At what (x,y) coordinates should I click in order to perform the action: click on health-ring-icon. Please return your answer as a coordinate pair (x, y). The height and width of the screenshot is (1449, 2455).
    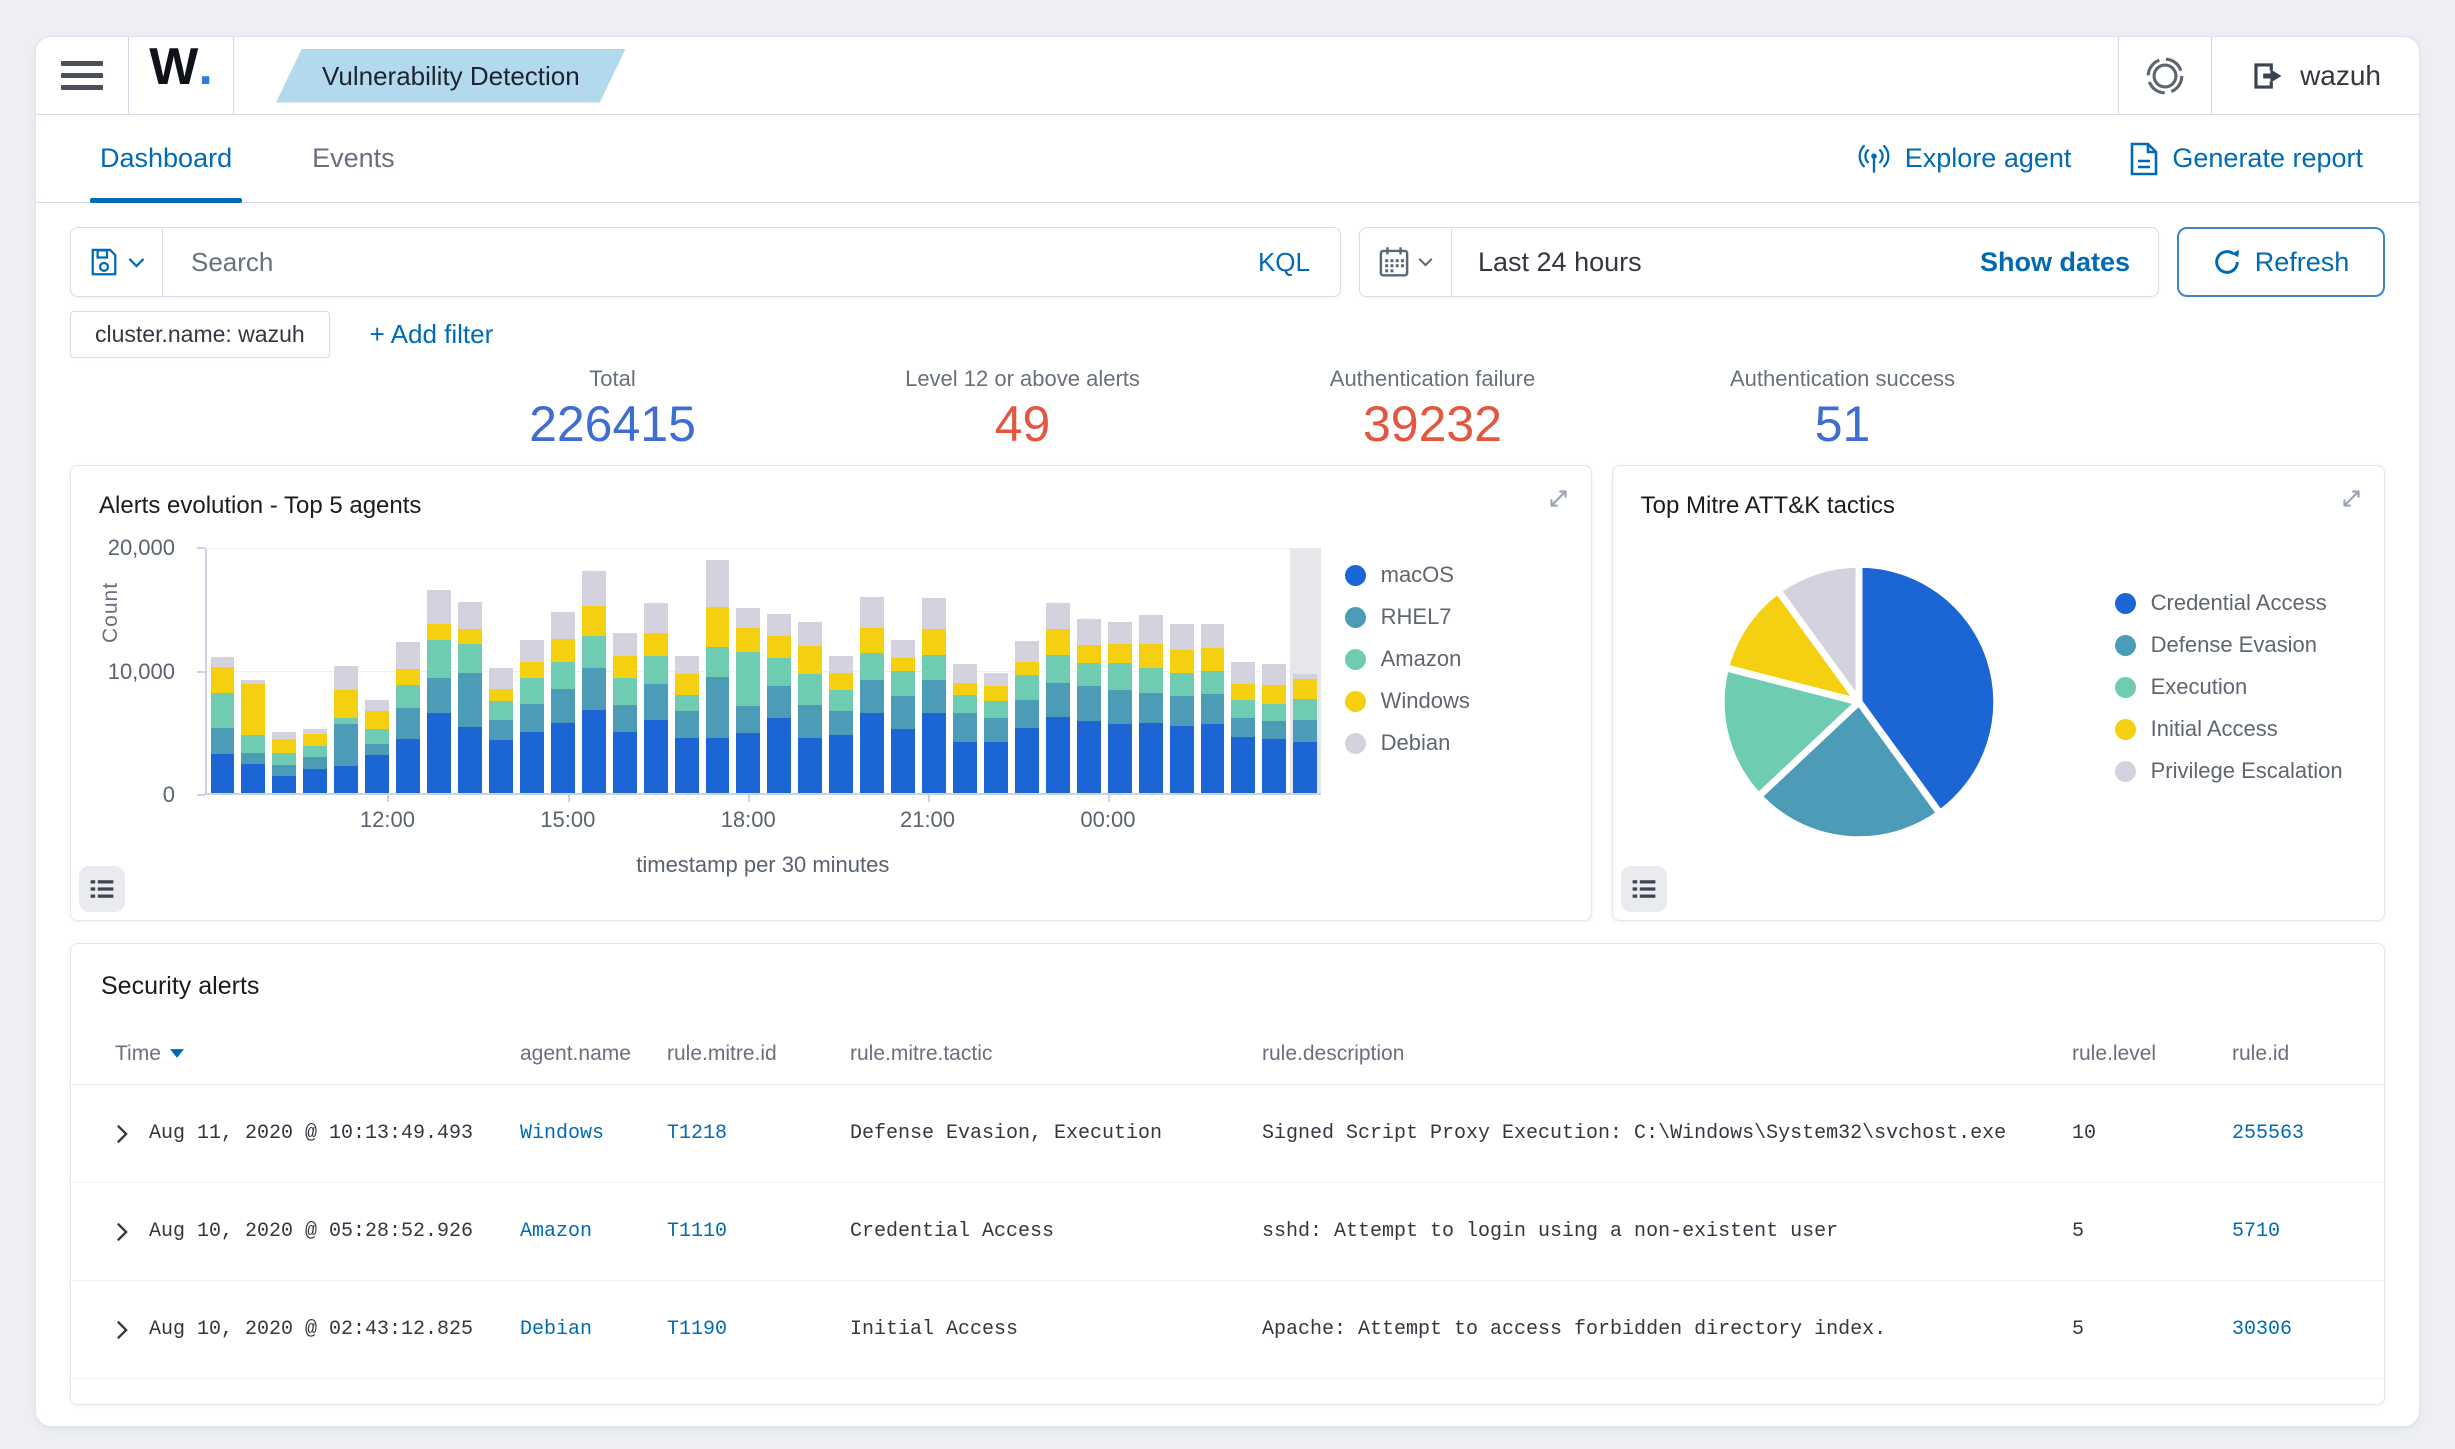
    Looking at the image, I should click on (2165, 75).